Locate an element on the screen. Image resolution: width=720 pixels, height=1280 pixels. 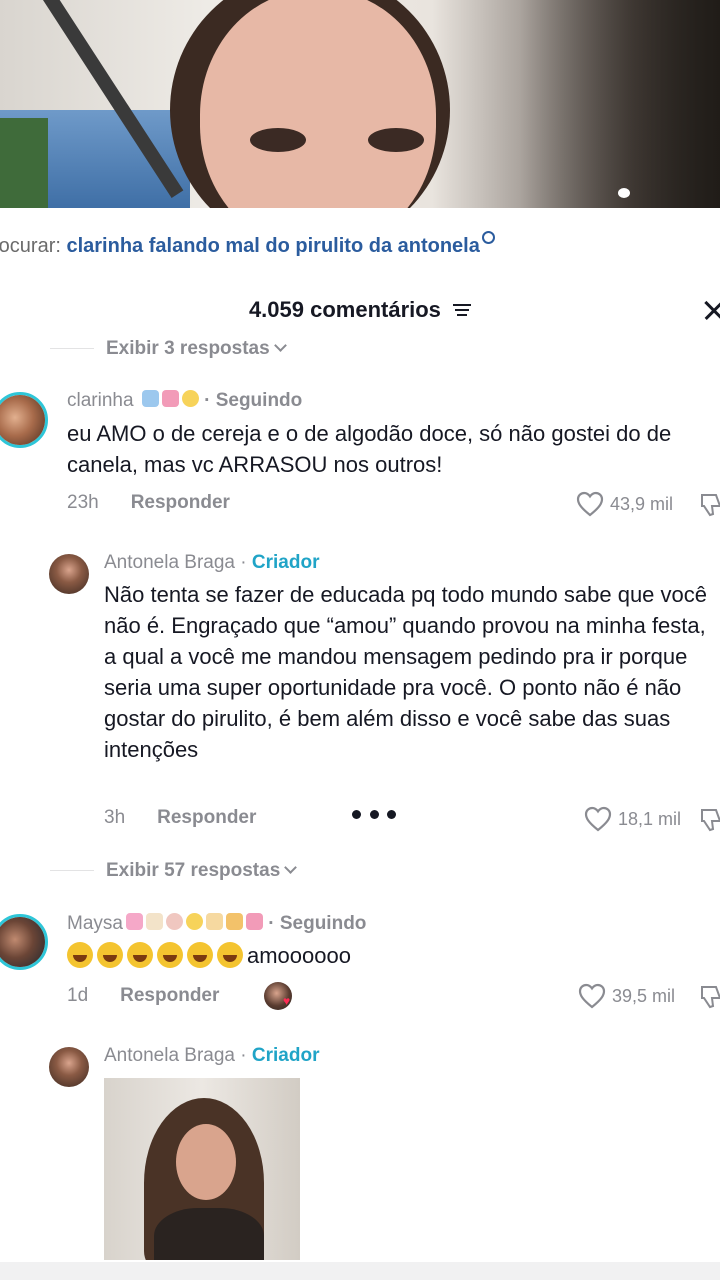
comments-header: 4.059 comentários is located at coordinates (360, 310).